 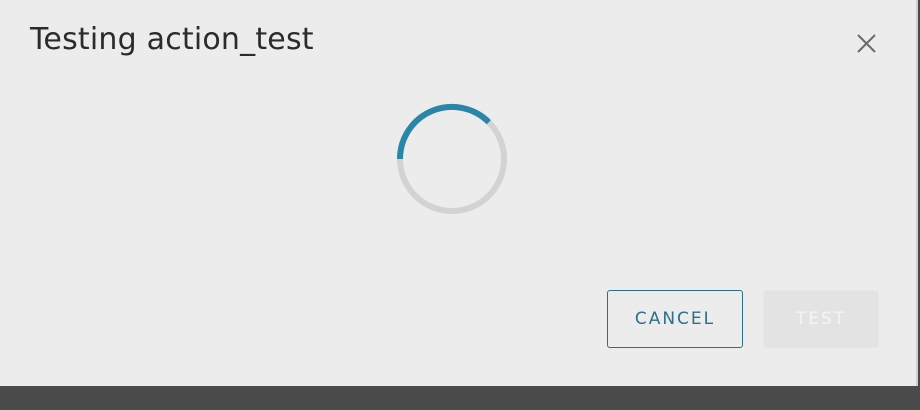 I want to click on close-icon, so click(x=866, y=44).